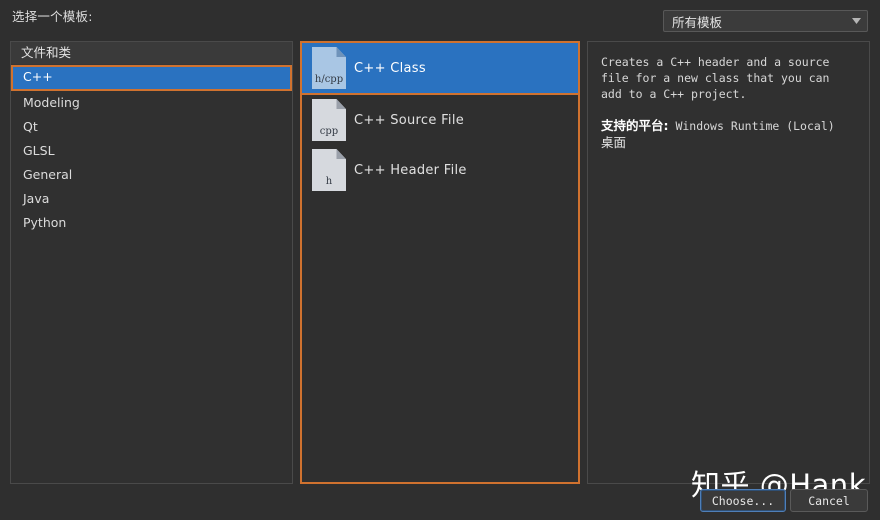 The height and width of the screenshot is (520, 880). Describe the element at coordinates (765, 21) in the screenshot. I see `template-filter-dropdown: 所有模板` at that location.